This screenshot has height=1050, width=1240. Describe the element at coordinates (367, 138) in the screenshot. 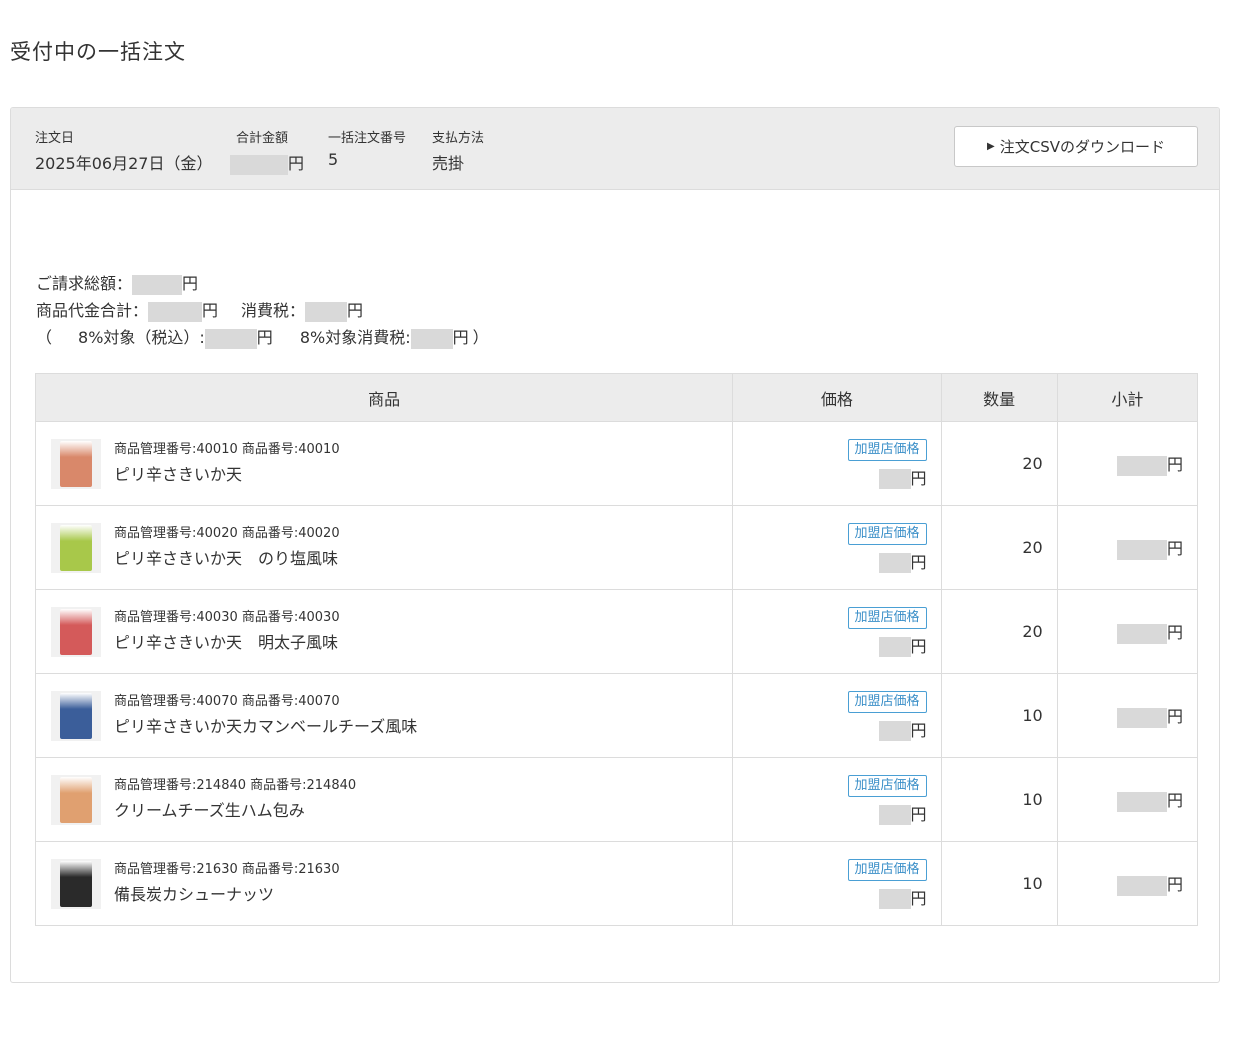

I see `order-number-label: 一括注文番号` at that location.